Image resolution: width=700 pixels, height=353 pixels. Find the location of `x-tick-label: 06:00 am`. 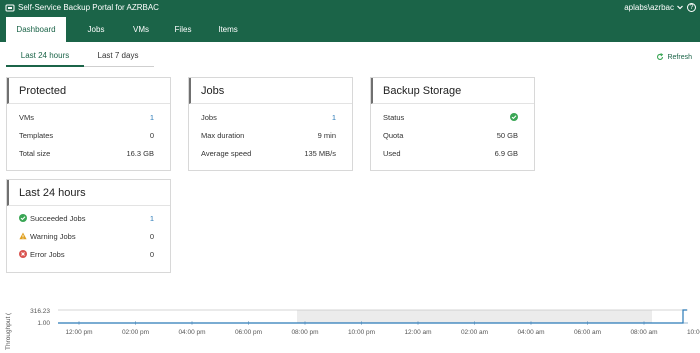

x-tick-label: 06:00 am is located at coordinates (587, 332).